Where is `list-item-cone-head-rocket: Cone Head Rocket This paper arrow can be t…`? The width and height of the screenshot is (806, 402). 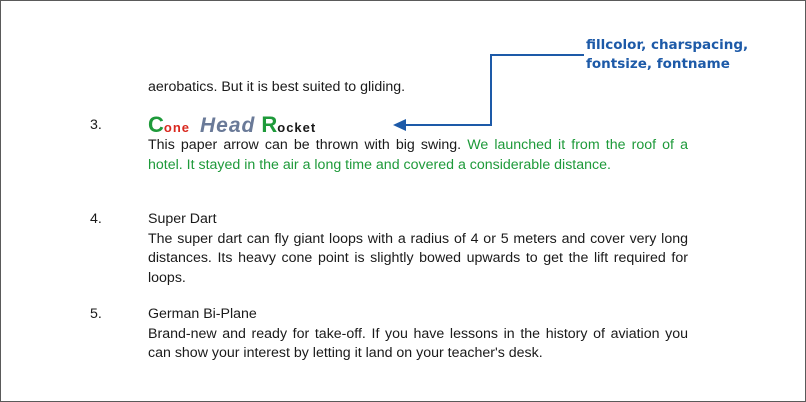
list-item-cone-head-rocket: Cone Head Rocket This paper arrow can be t… is located at coordinates (418, 144).